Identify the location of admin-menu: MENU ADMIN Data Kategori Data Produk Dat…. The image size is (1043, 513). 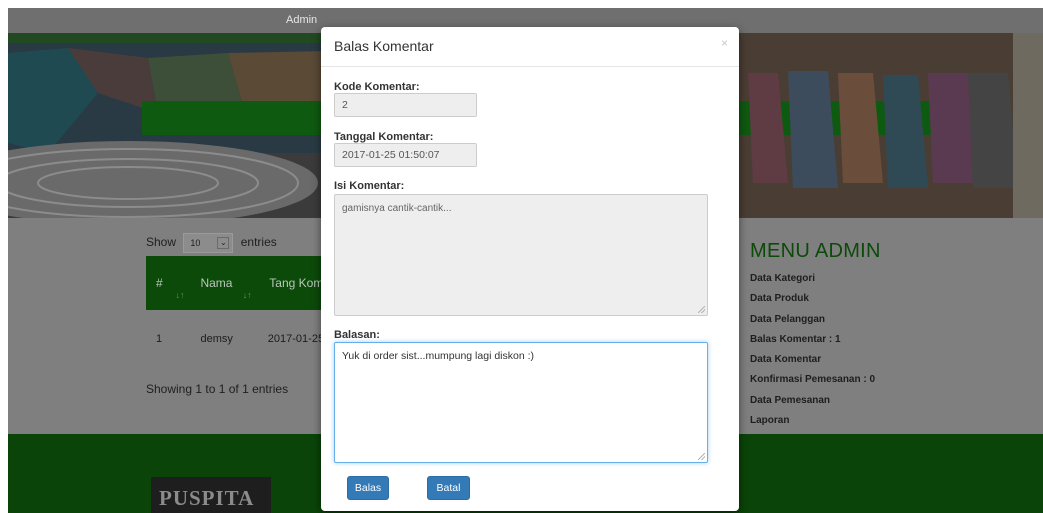
(815, 337).